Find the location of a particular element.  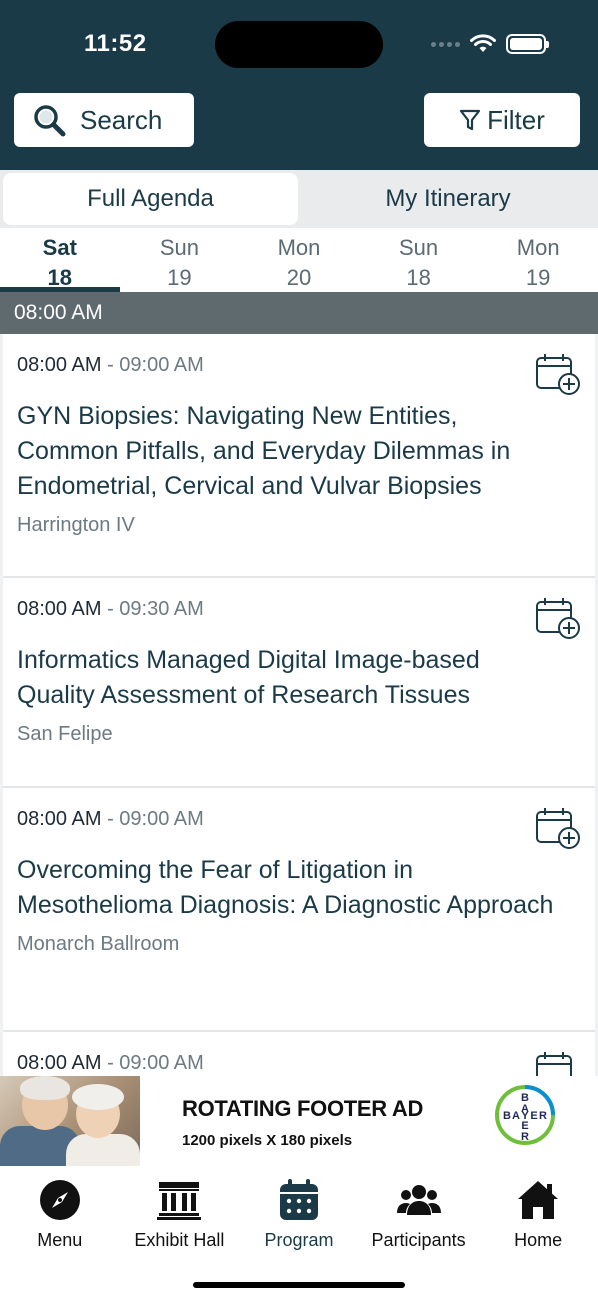

session-room: Monarch Ballroom is located at coordinates (98, 944).